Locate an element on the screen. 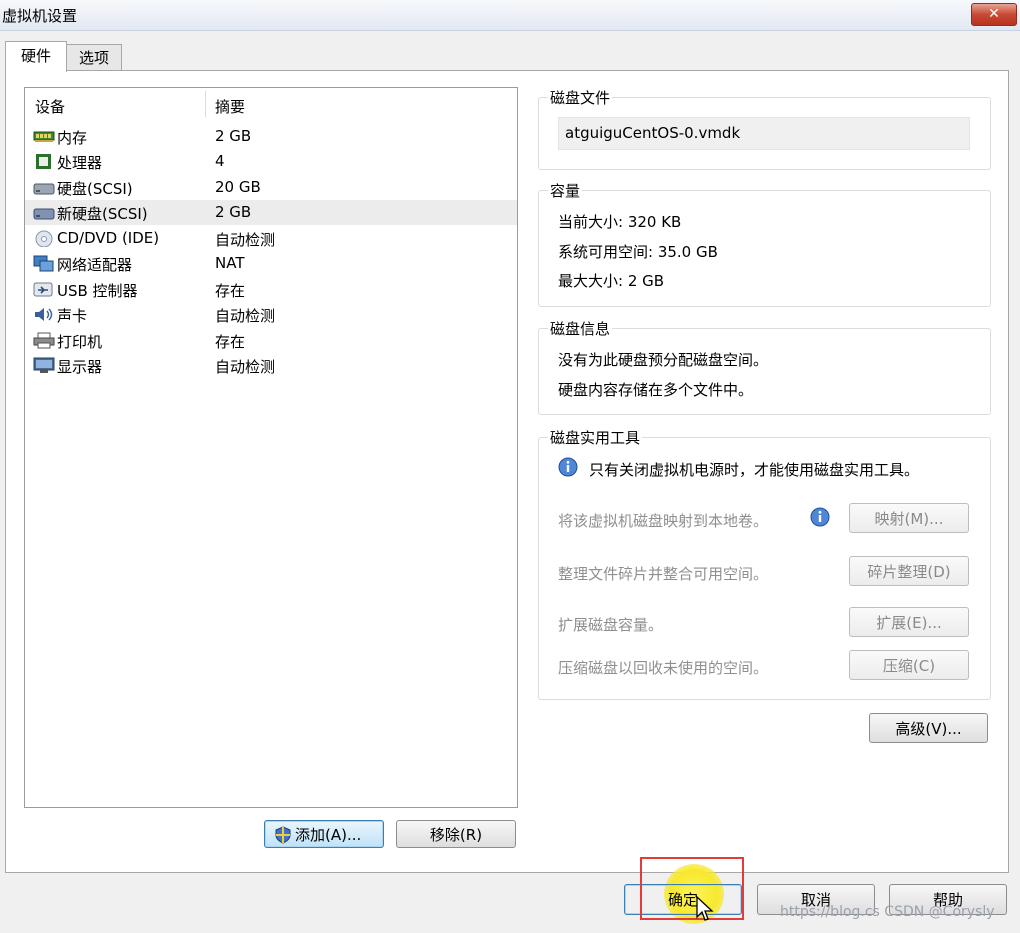 This screenshot has height=933, width=1020. device-row-sound-card: 声卡 自动检测 is located at coordinates (271, 314).